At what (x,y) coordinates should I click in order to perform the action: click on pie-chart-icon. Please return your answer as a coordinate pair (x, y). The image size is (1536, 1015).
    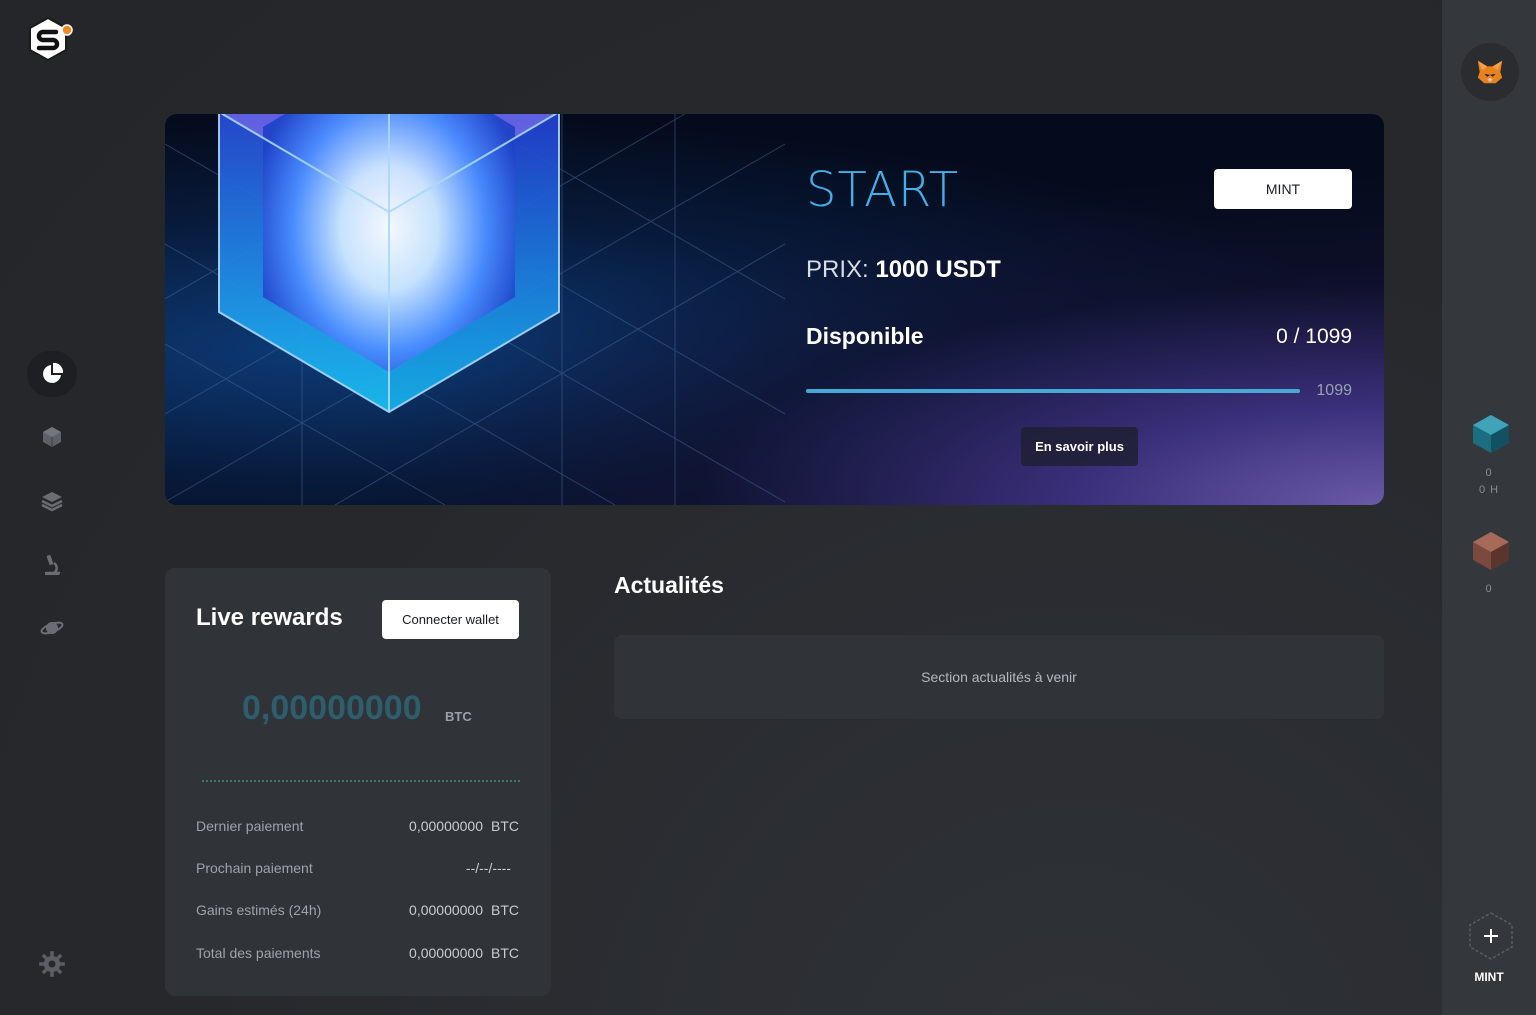
    Looking at the image, I should click on (53, 372).